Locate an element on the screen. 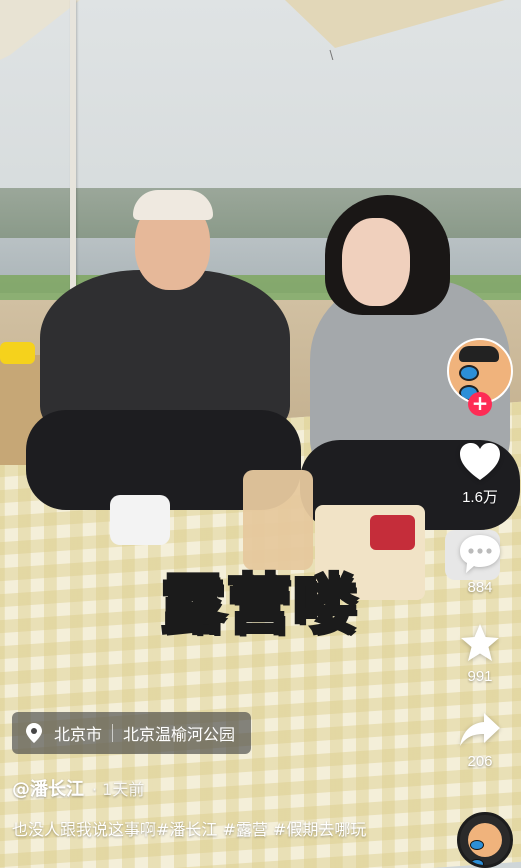 This screenshot has width=521, height=868. comment-icon is located at coordinates (480, 554).